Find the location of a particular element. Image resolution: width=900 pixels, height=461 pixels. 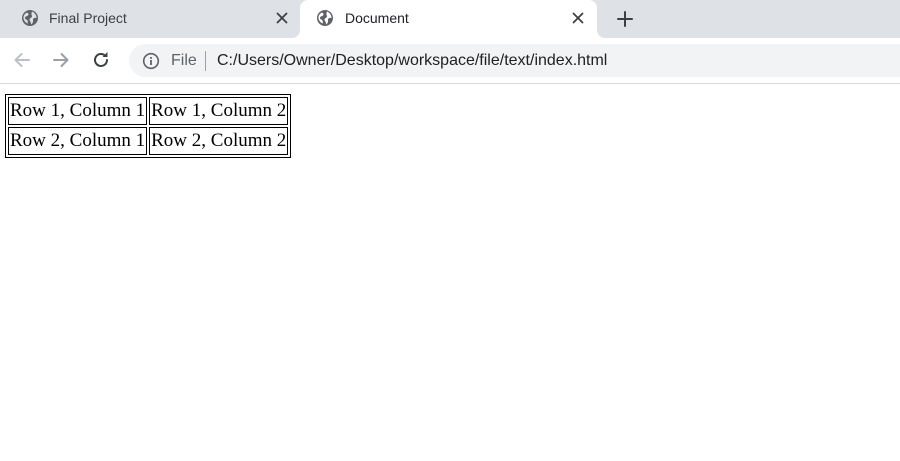

table-row: Row 1, Column 1 Row 1, Column 2 is located at coordinates (148, 111).